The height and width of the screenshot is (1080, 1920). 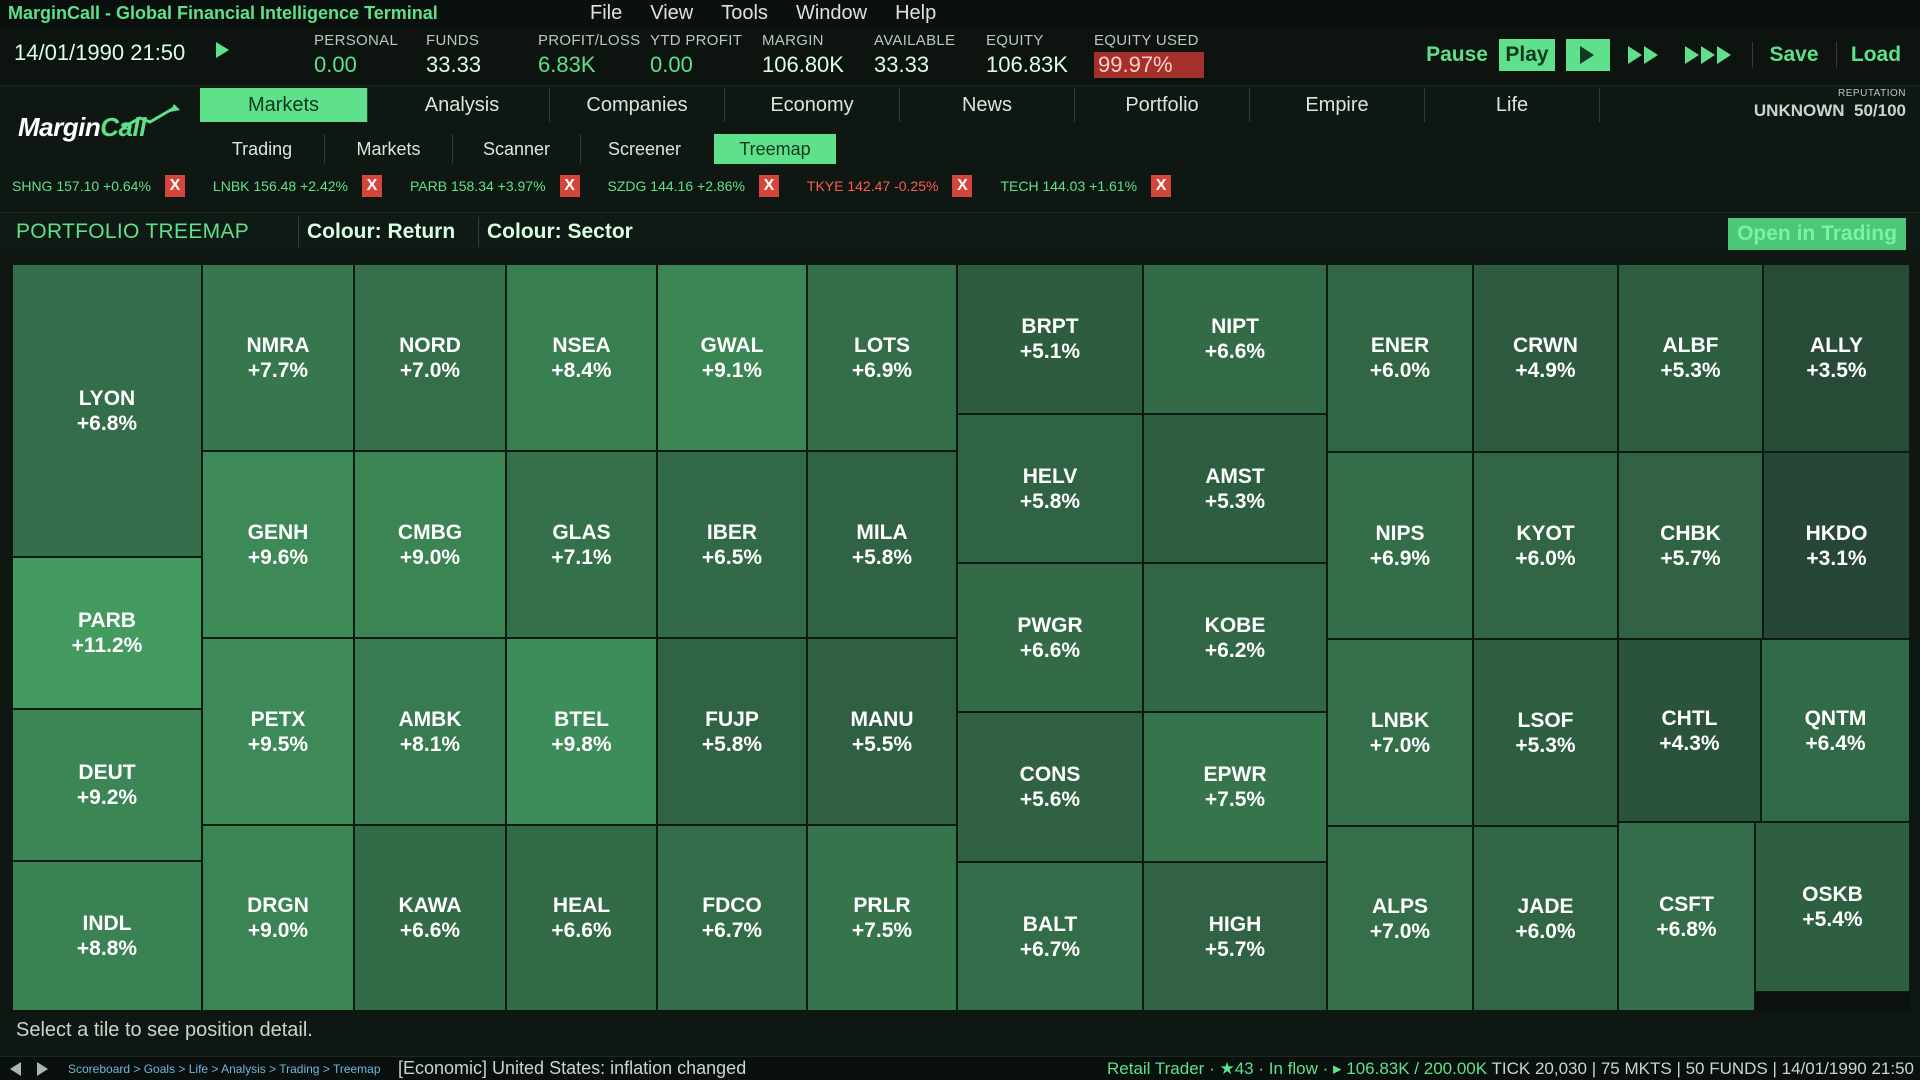 What do you see at coordinates (775, 149) in the screenshot?
I see `subtab-treemap: Treemap` at bounding box center [775, 149].